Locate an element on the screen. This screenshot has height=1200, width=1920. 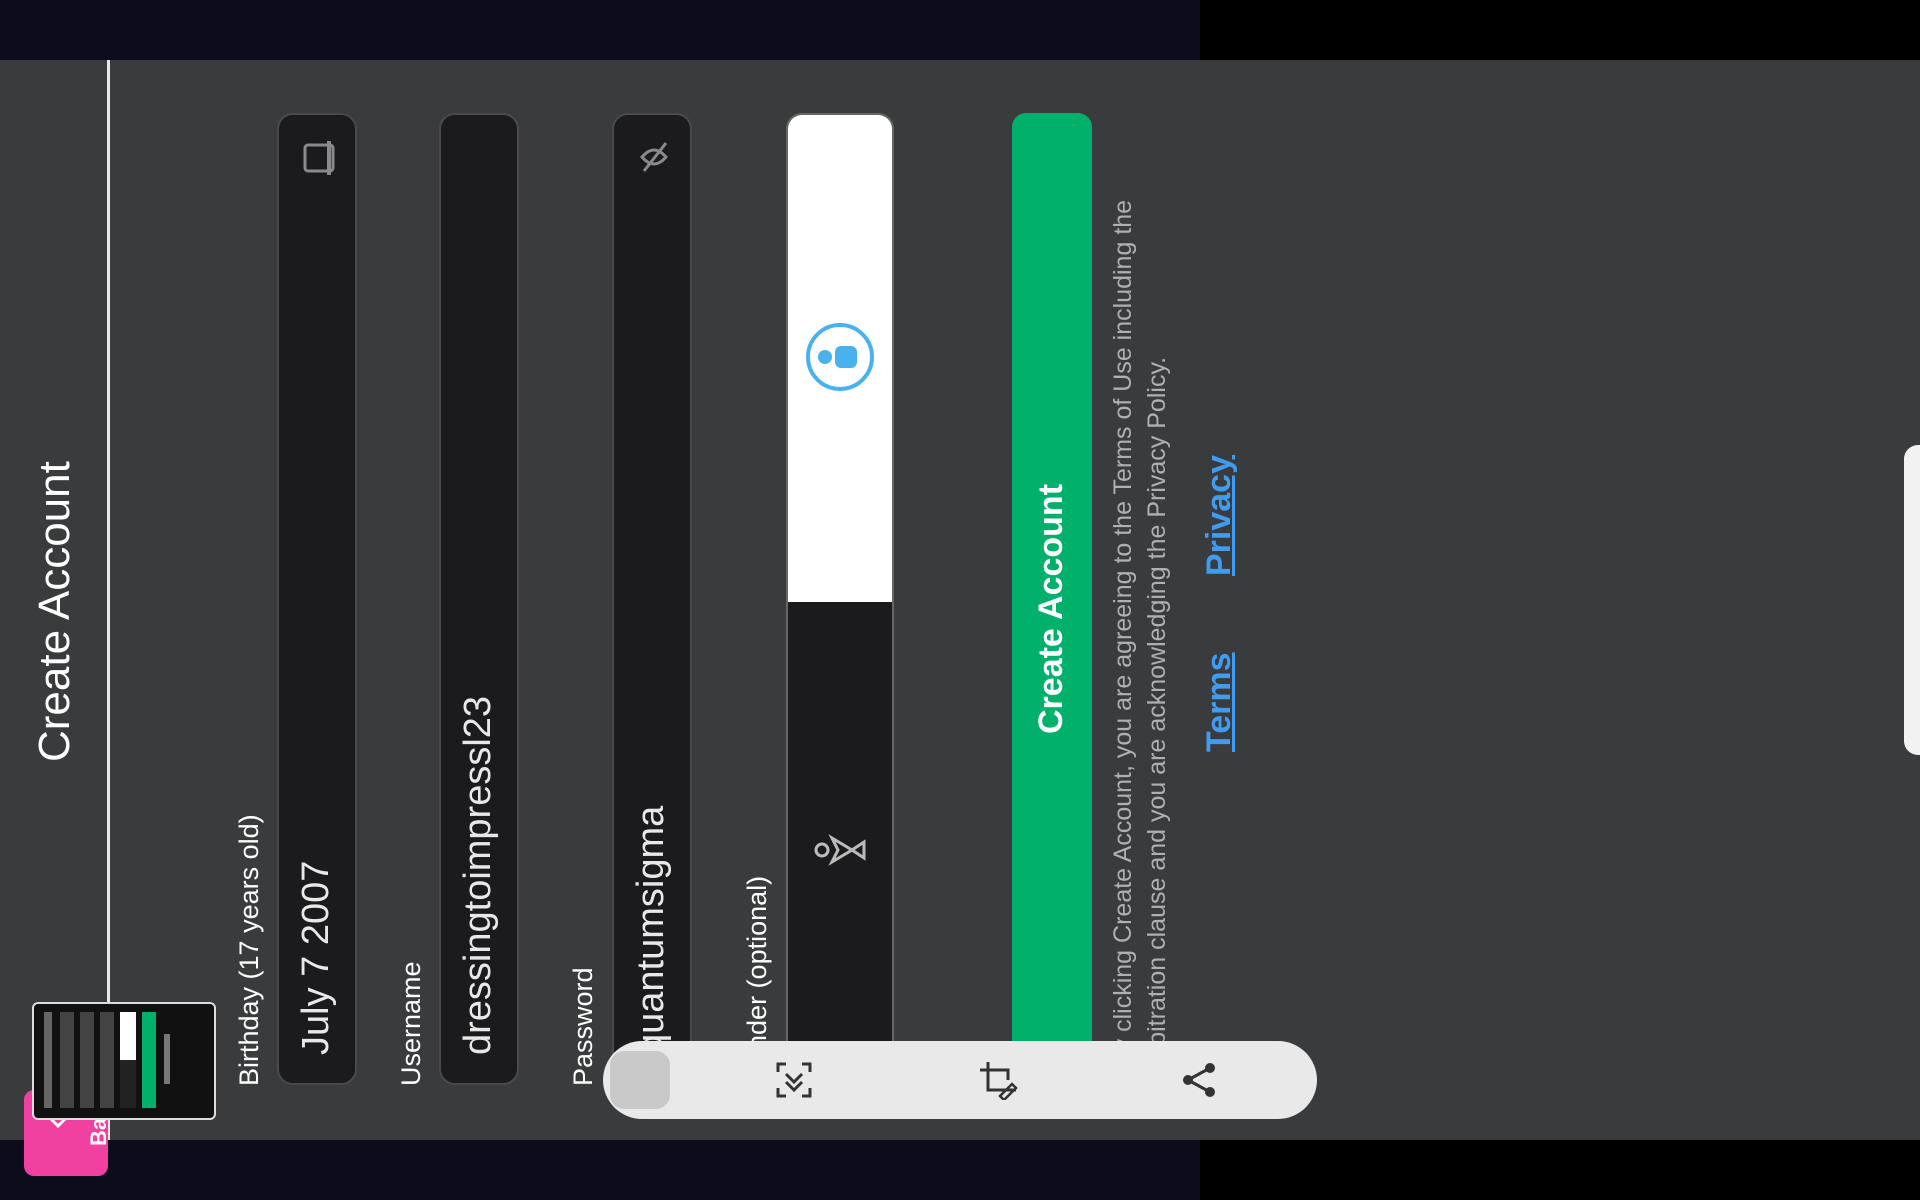
male-icon is located at coordinates (840, 357).